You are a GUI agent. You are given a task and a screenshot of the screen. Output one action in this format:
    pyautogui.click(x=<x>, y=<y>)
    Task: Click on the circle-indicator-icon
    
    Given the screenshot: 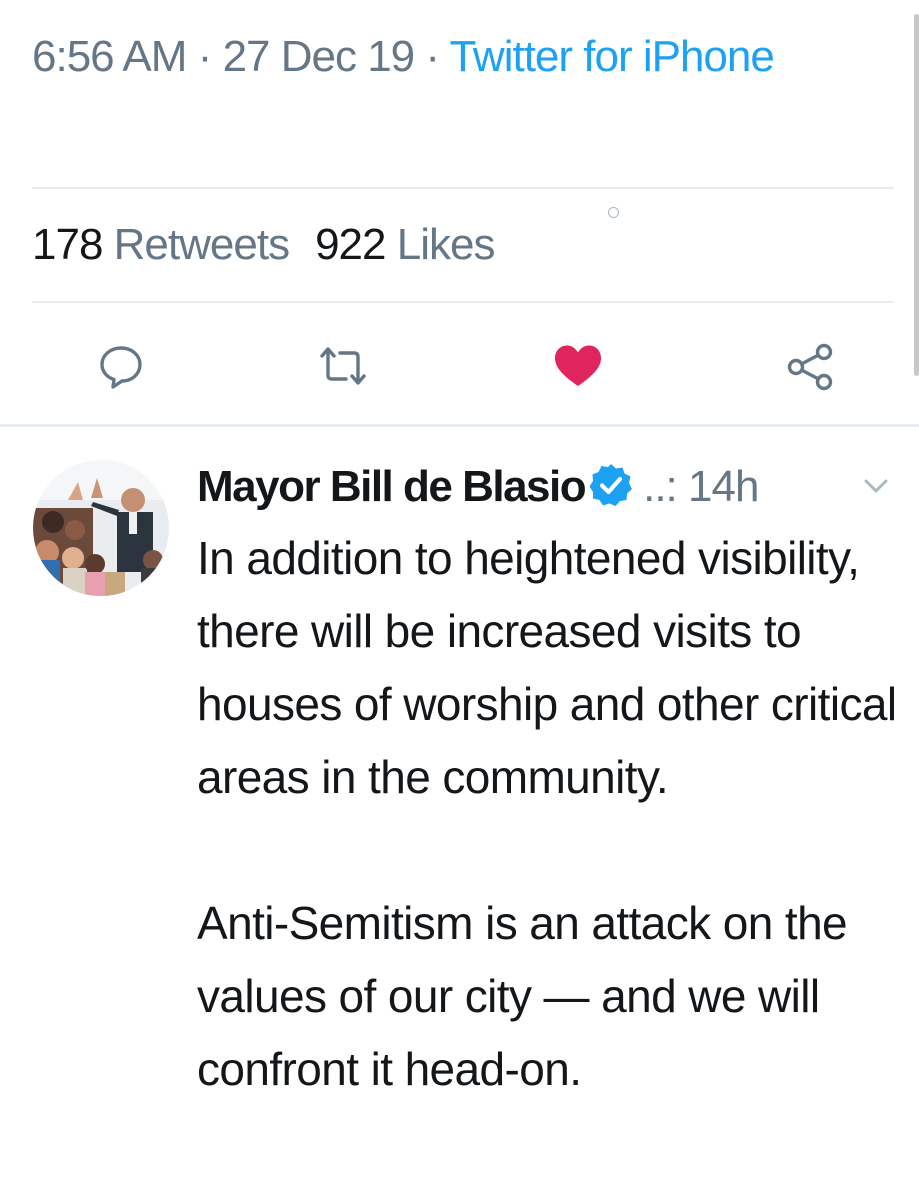 What is the action you would take?
    pyautogui.click(x=613, y=212)
    